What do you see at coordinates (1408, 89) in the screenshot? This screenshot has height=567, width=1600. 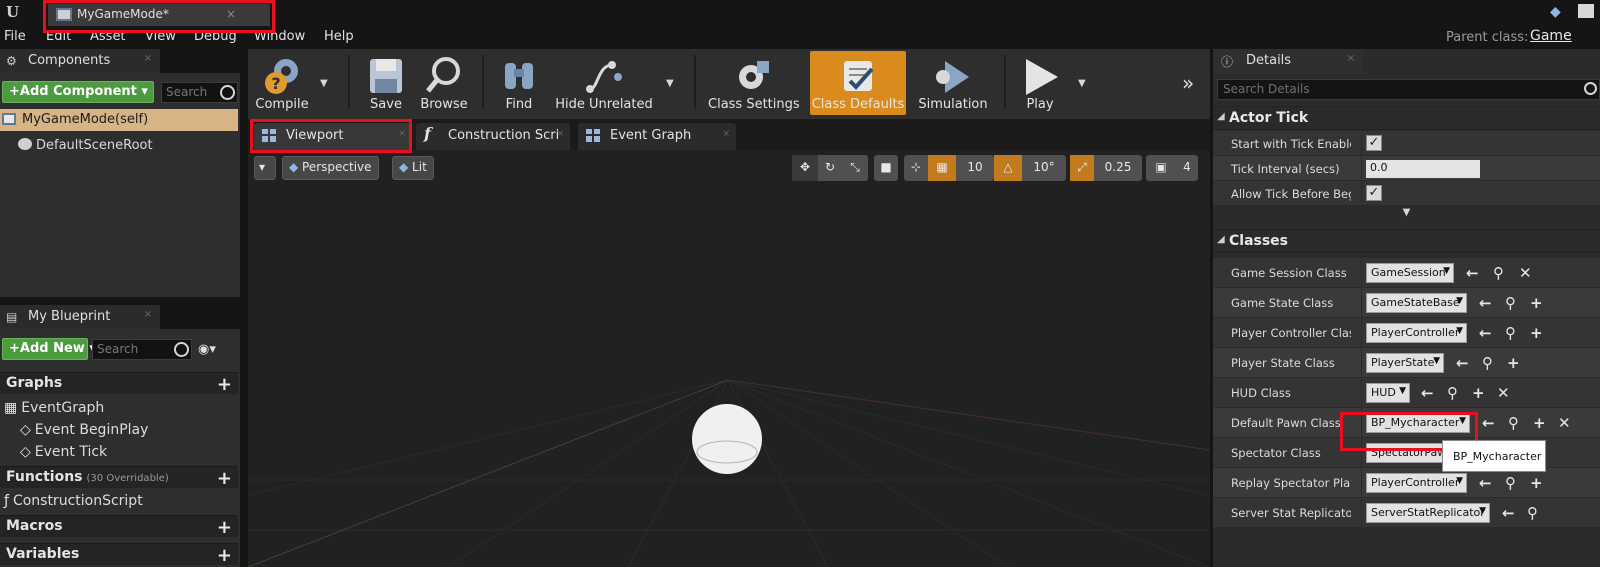 I see `details-search-input: Search Details` at bounding box center [1408, 89].